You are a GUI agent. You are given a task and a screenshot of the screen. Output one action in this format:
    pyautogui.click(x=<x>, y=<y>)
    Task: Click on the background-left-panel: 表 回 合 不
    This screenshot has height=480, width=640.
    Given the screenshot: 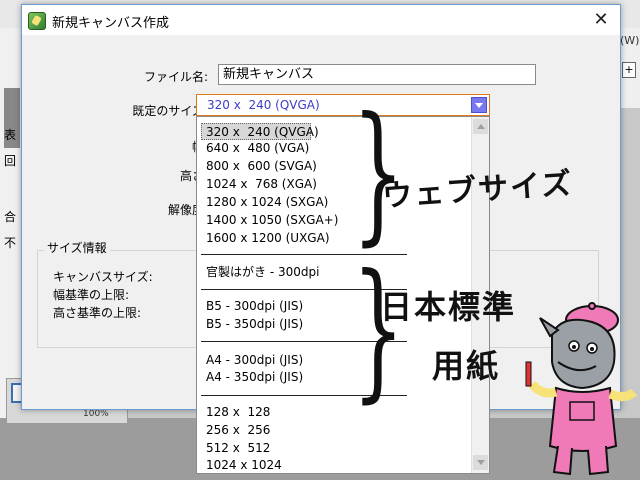 What is the action you would take?
    pyautogui.click(x=11, y=228)
    